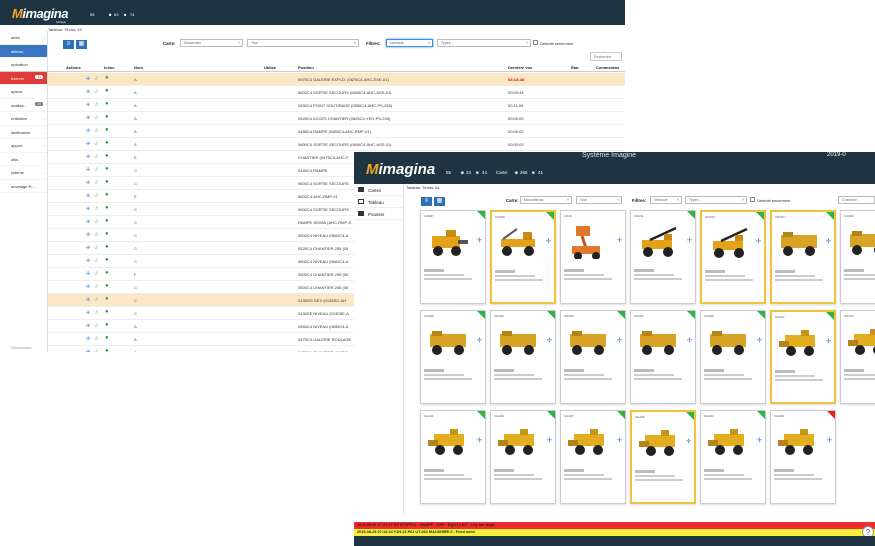  I want to click on search-input: Chercher, so click(856, 200).